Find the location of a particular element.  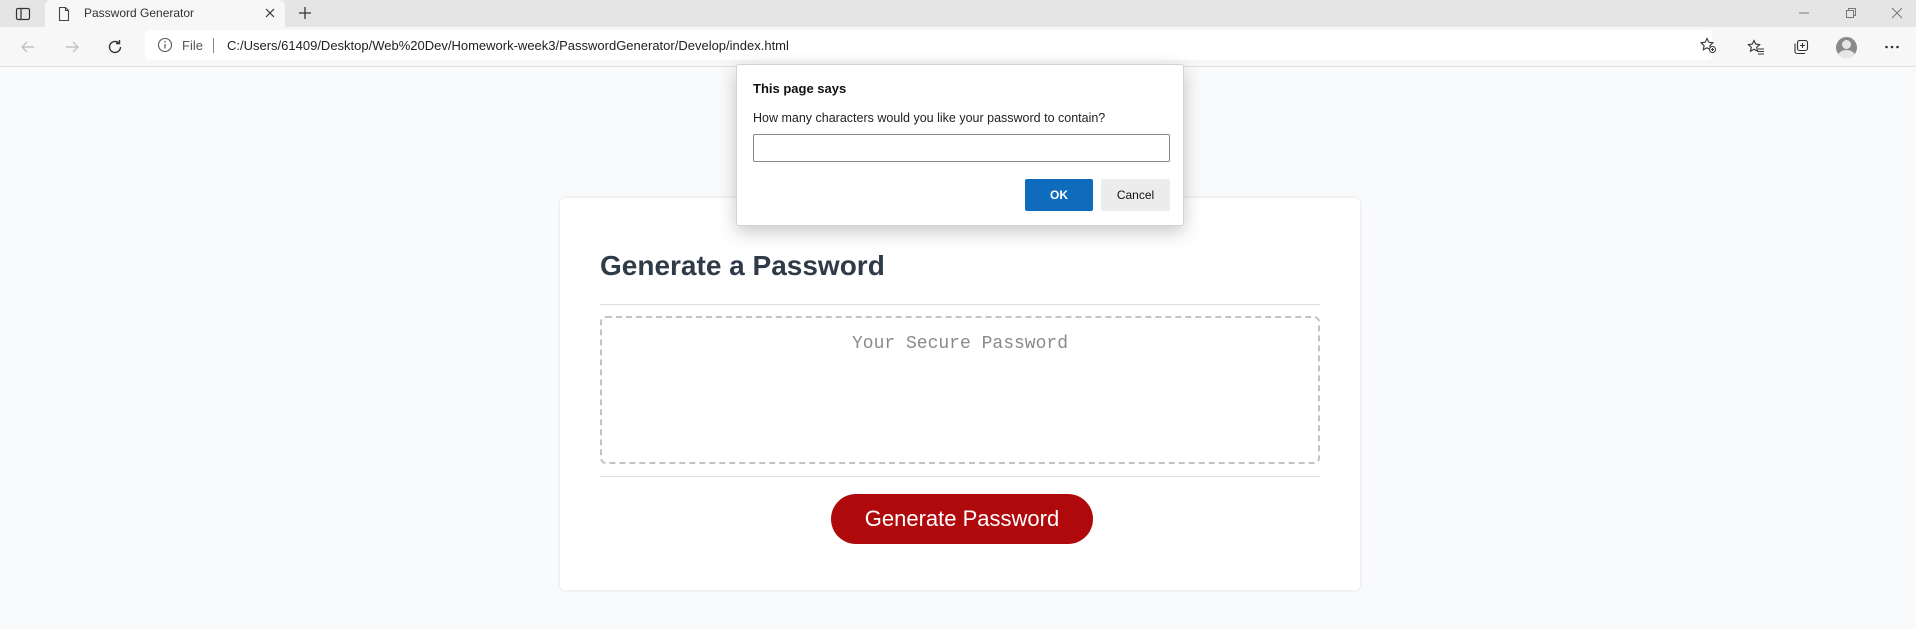

back-icon is located at coordinates (28, 47).